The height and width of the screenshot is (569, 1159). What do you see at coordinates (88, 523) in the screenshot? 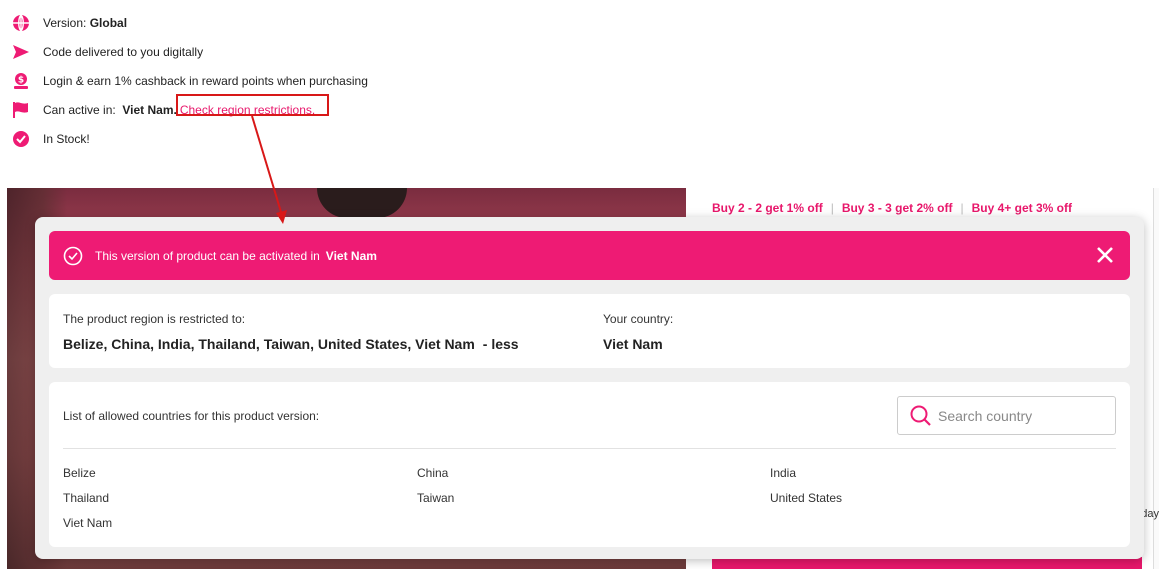
I see `country-item: Viet Nam` at bounding box center [88, 523].